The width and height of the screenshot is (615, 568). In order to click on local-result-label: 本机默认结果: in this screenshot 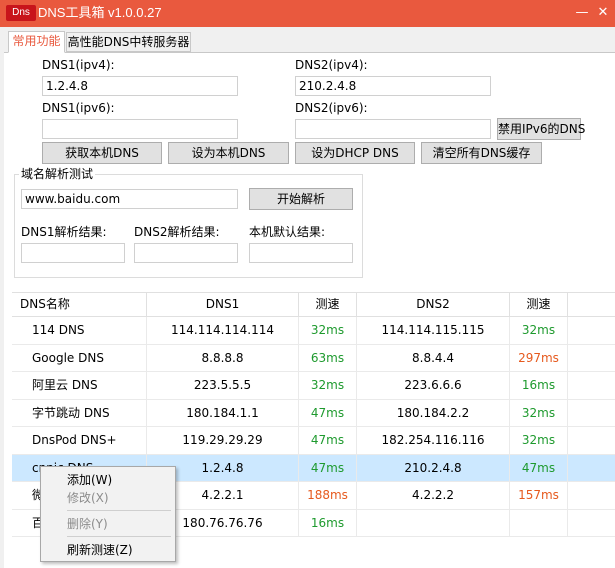, I will do `click(287, 232)`.